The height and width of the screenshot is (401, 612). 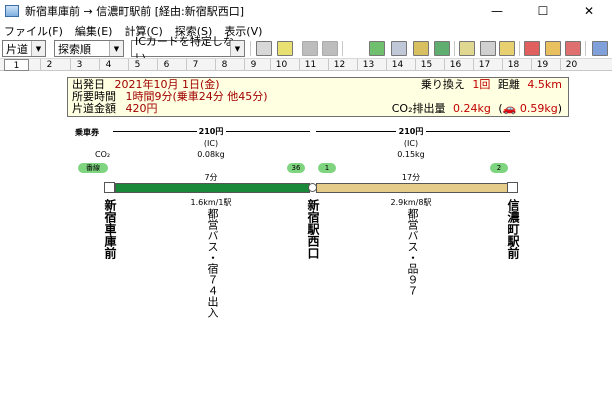 I want to click on minimize-button: —, so click(x=497, y=11).